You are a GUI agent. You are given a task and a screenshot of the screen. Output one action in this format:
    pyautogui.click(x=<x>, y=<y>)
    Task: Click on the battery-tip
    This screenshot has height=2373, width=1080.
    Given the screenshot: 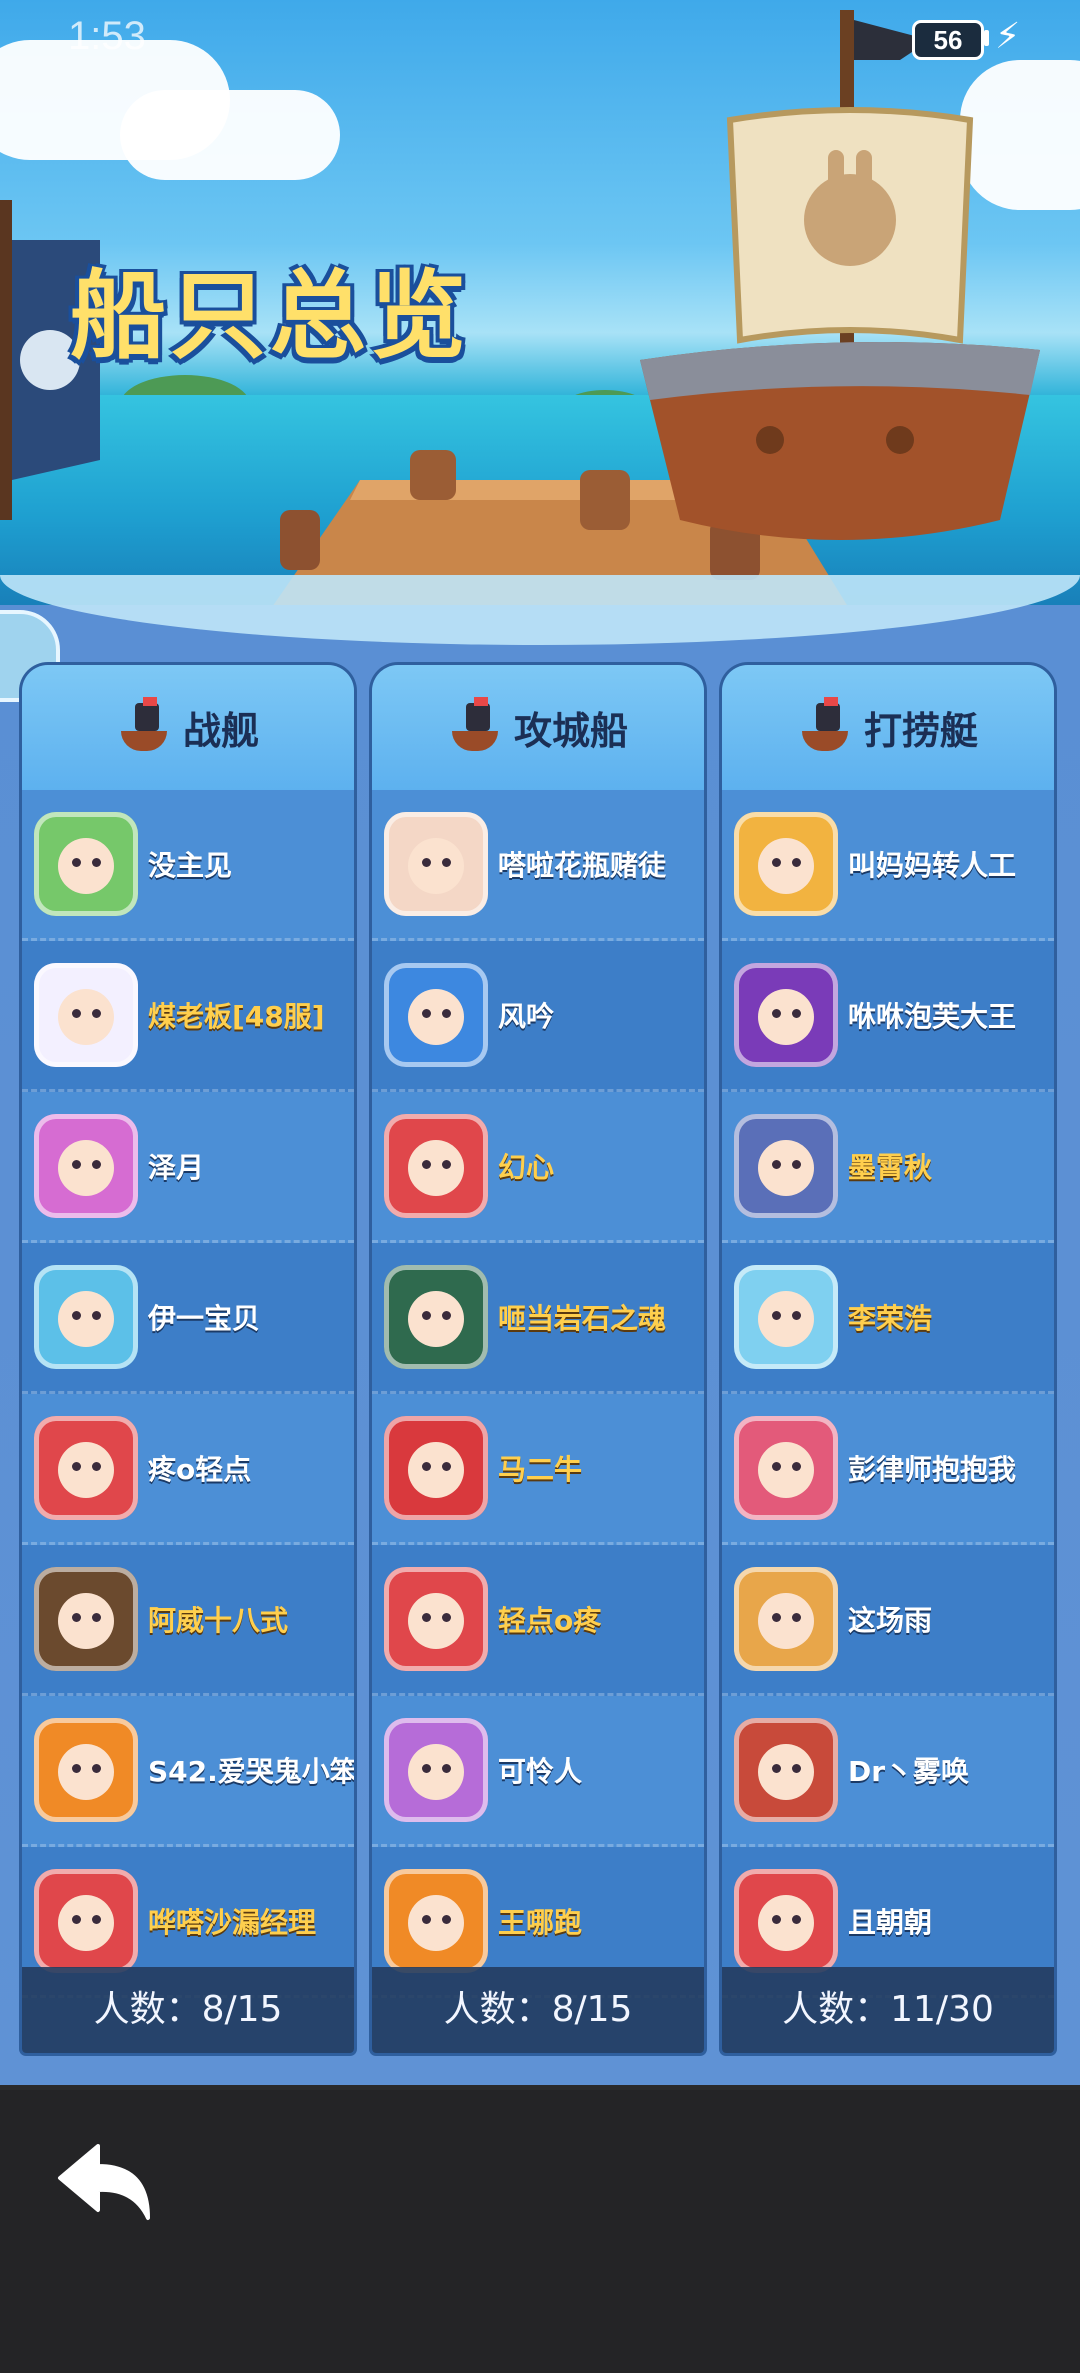 What is the action you would take?
    pyautogui.click(x=986, y=38)
    